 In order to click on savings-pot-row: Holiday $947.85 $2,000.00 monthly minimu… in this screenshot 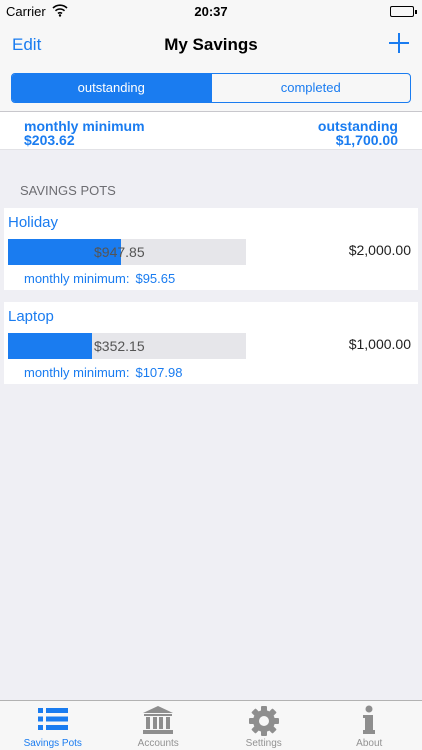, I will do `click(211, 249)`.